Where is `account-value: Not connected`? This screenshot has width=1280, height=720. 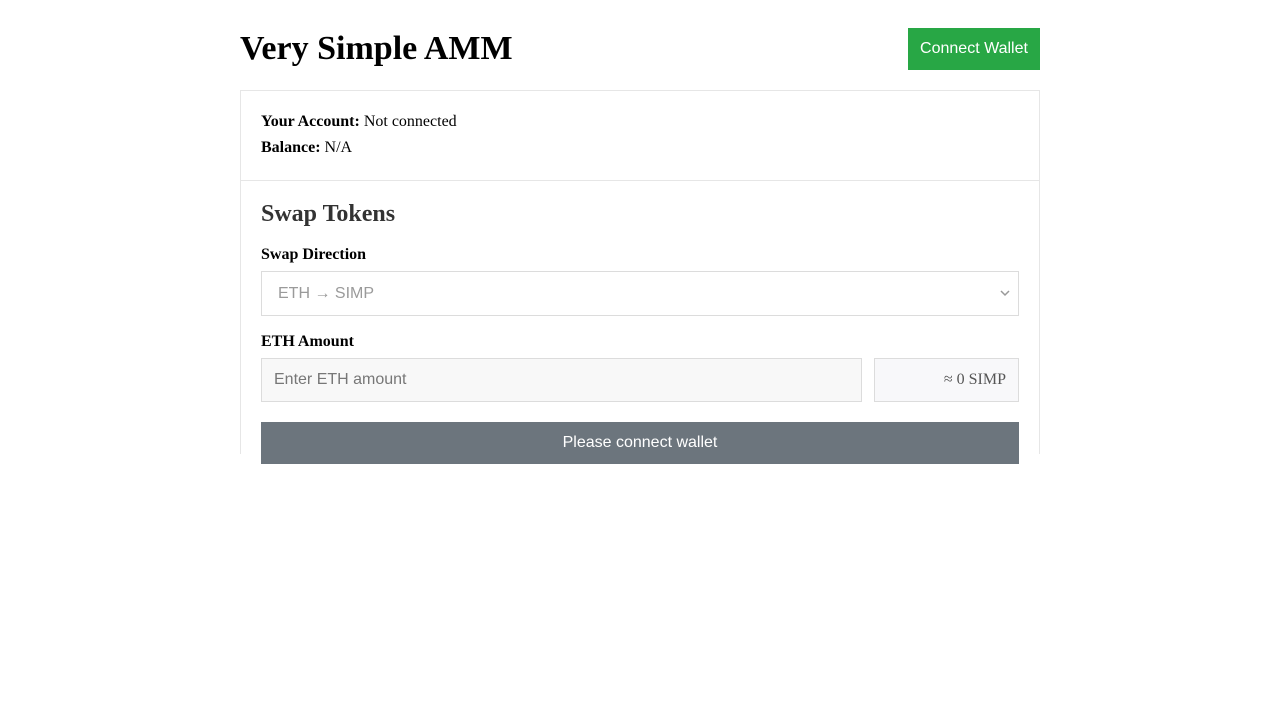 account-value: Not connected is located at coordinates (410, 121).